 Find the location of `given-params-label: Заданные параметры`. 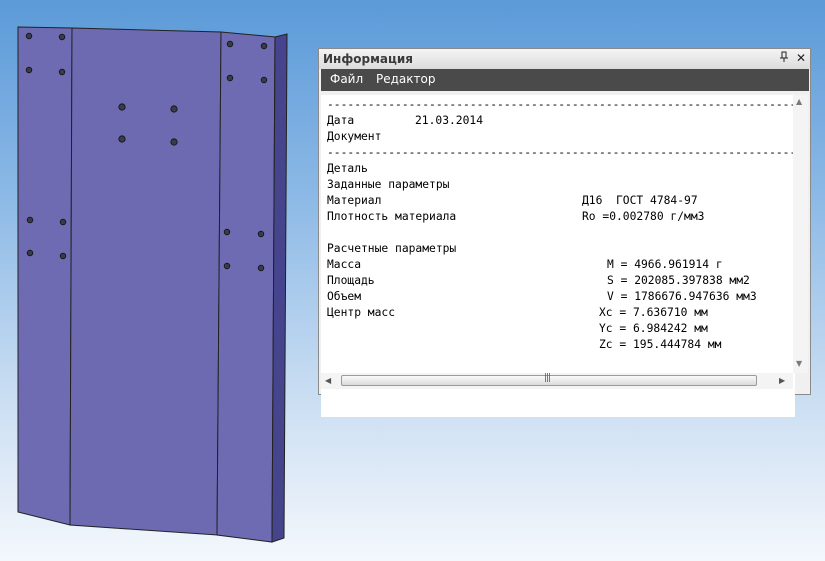

given-params-label: Заданные параметры is located at coordinates (388, 184).